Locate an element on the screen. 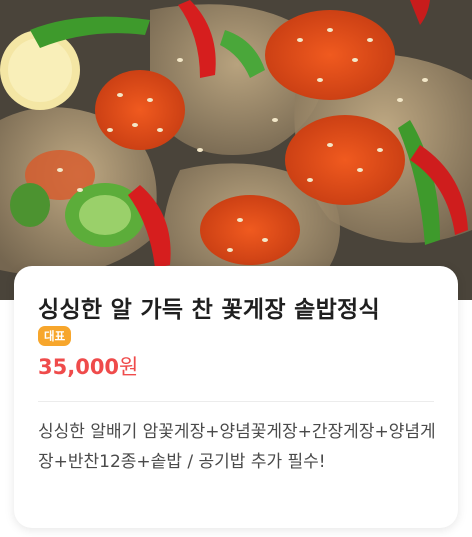  divider is located at coordinates (236, 401).